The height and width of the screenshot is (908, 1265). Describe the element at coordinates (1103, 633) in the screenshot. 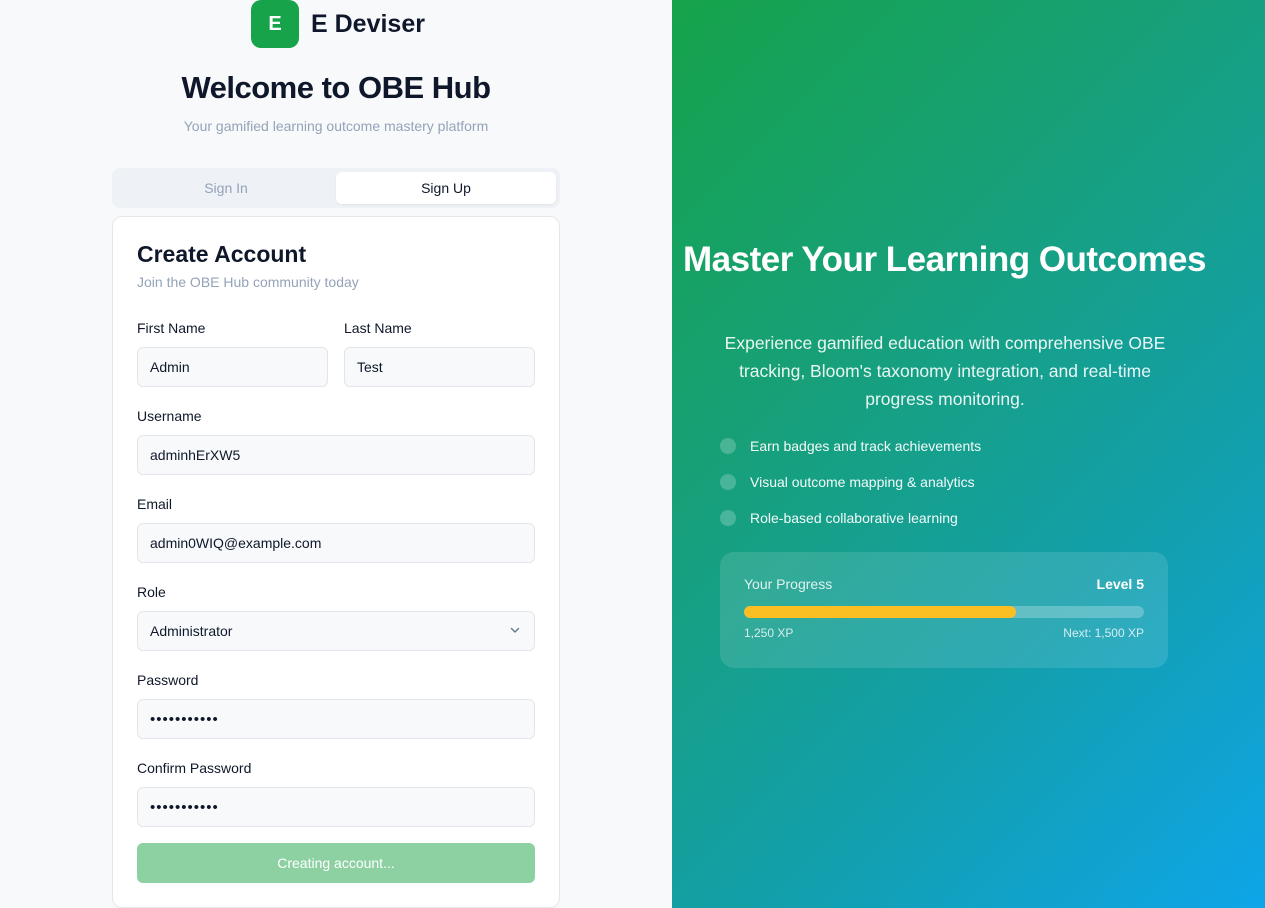

I see `next-xp: Next: 1,500 XP` at that location.